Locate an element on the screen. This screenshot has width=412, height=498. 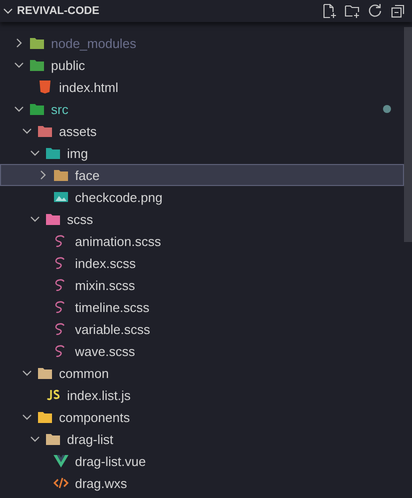
refresh-icon is located at coordinates (375, 11).